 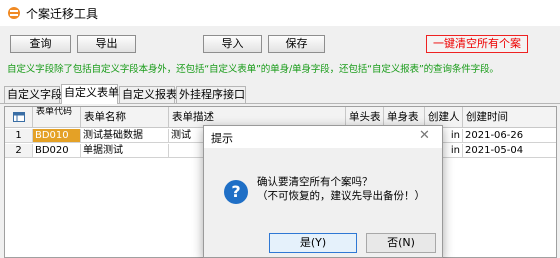 What do you see at coordinates (125, 151) in the screenshot?
I see `cell-form-name: 单据测试` at bounding box center [125, 151].